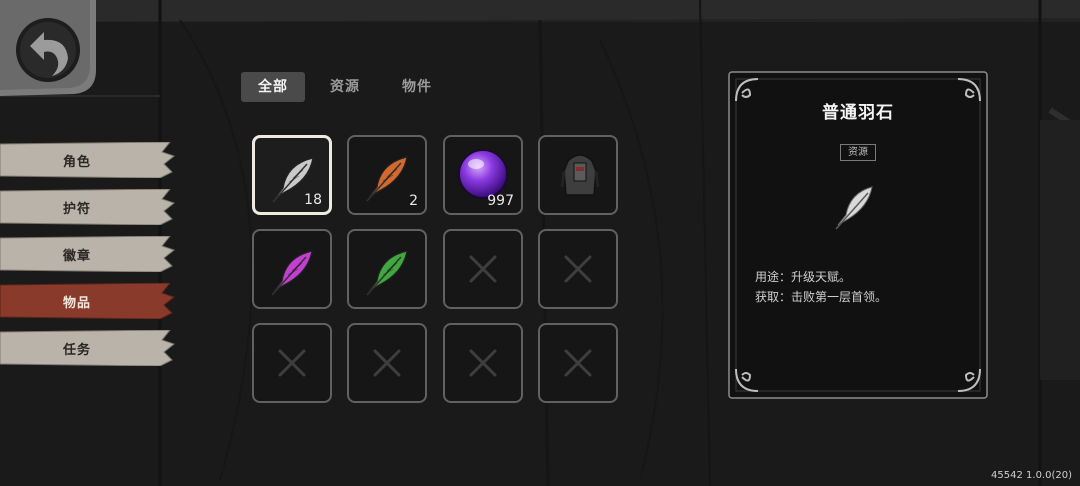 The height and width of the screenshot is (486, 1080). What do you see at coordinates (76, 162) in the screenshot?
I see `sidebar-item-label: 角色` at bounding box center [76, 162].